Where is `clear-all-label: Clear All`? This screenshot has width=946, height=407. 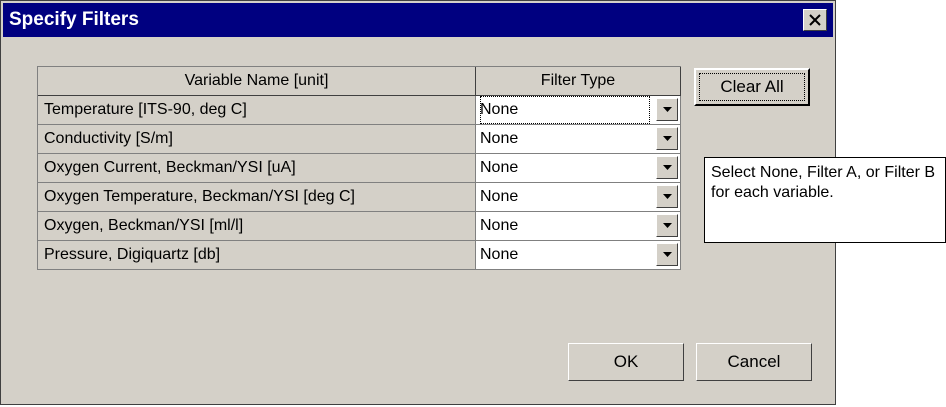 clear-all-label: Clear All is located at coordinates (752, 87).